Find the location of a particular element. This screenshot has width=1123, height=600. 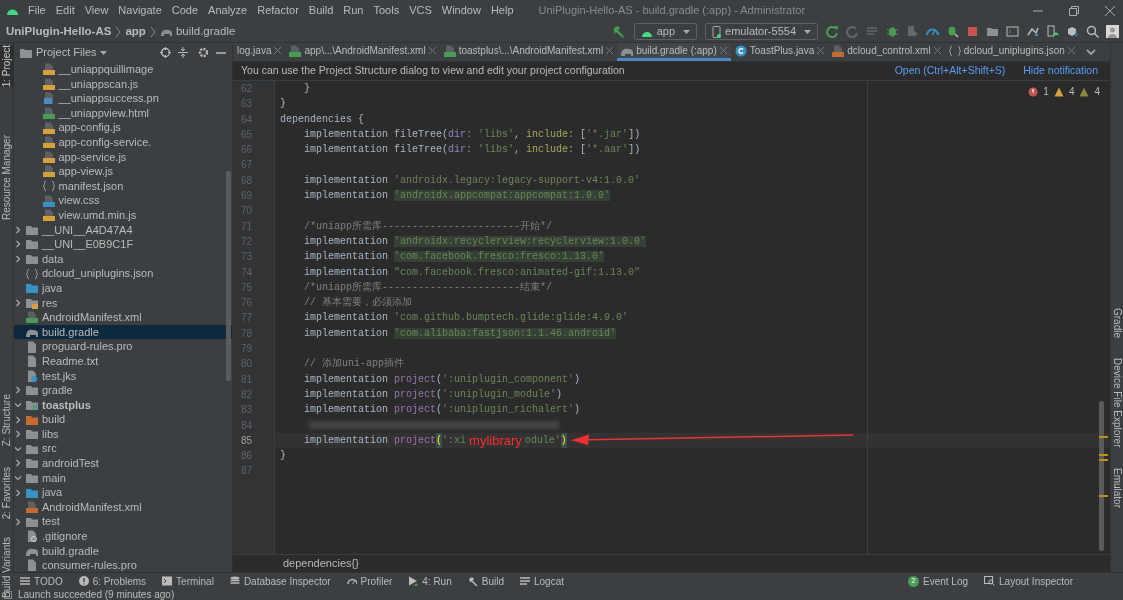

tree-item: app-config-service. is located at coordinates (123, 142).